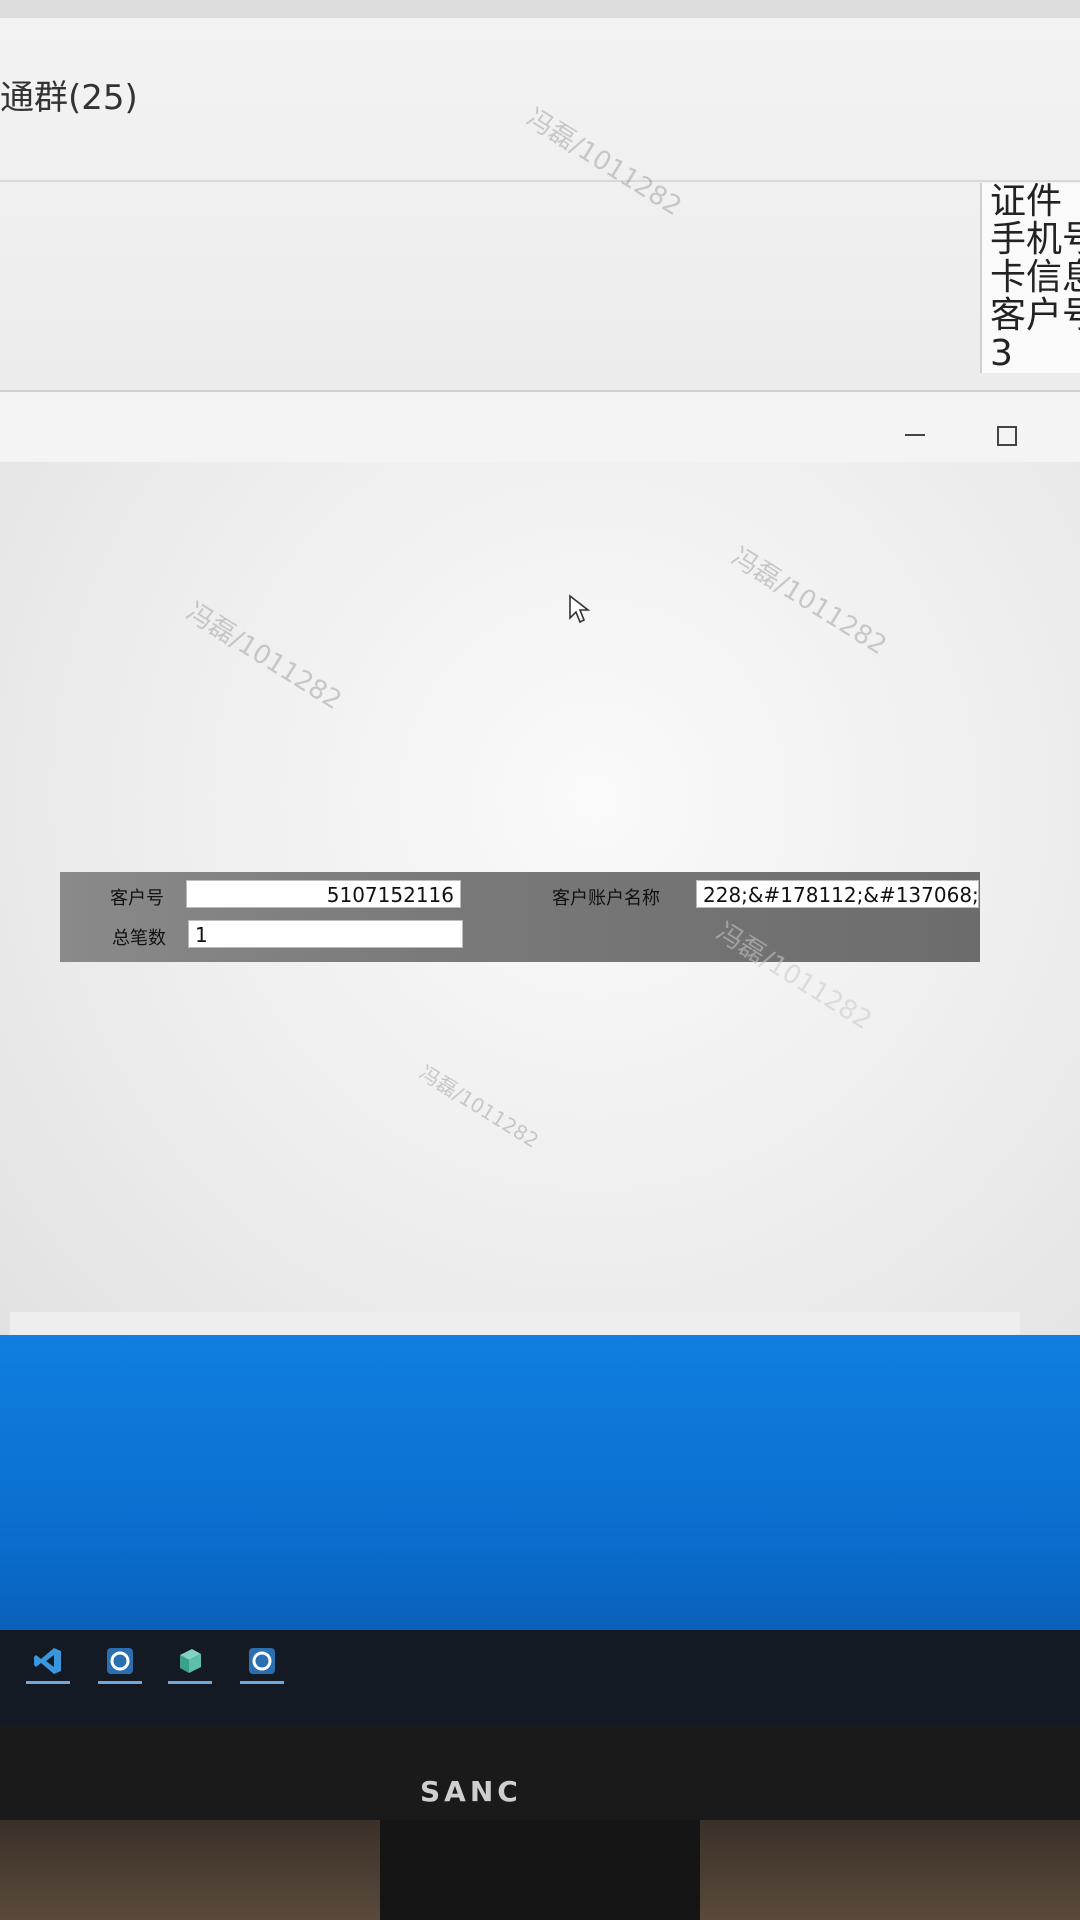 This screenshot has height=1920, width=1080. Describe the element at coordinates (48, 1662) in the screenshot. I see `vscode-icon` at that location.